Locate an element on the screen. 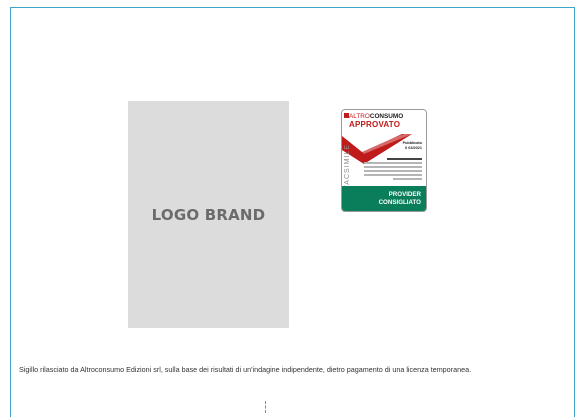  seal-footer: PROVIDER CONSIGLIATO is located at coordinates (384, 198).